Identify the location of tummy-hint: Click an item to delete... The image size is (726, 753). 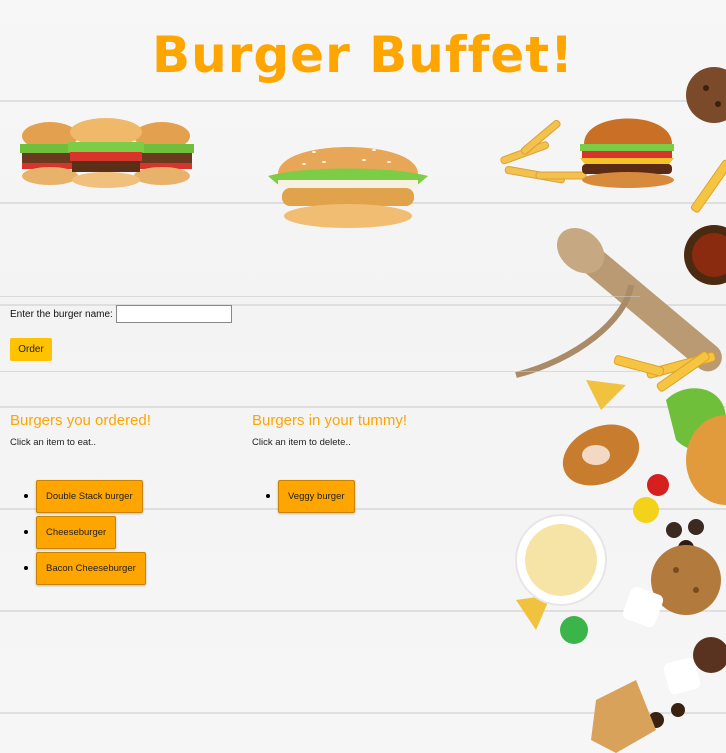
(301, 442).